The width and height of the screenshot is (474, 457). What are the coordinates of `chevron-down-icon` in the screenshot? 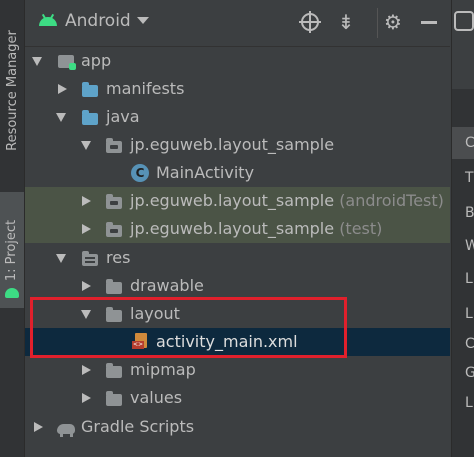 It's located at (143, 20).